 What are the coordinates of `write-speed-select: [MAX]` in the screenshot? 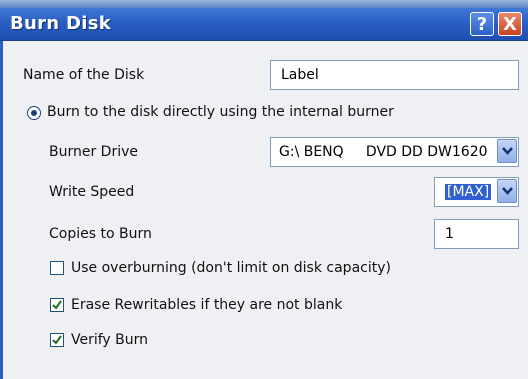 It's located at (476, 192).